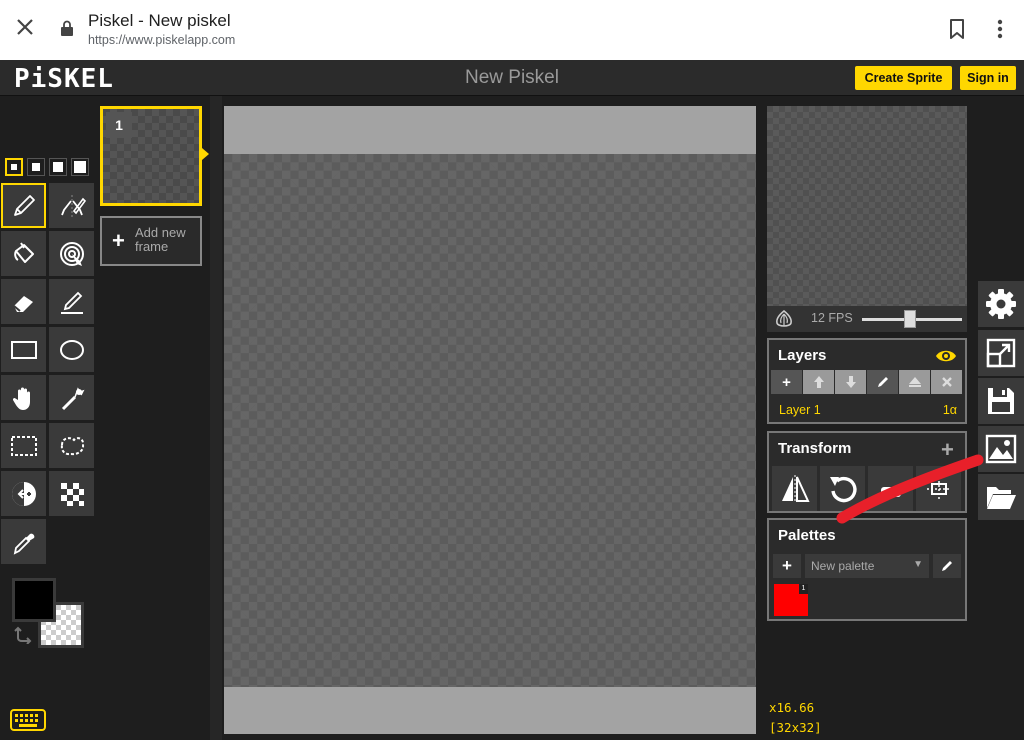 The width and height of the screenshot is (1024, 740). What do you see at coordinates (1001, 449) in the screenshot?
I see `export-button` at bounding box center [1001, 449].